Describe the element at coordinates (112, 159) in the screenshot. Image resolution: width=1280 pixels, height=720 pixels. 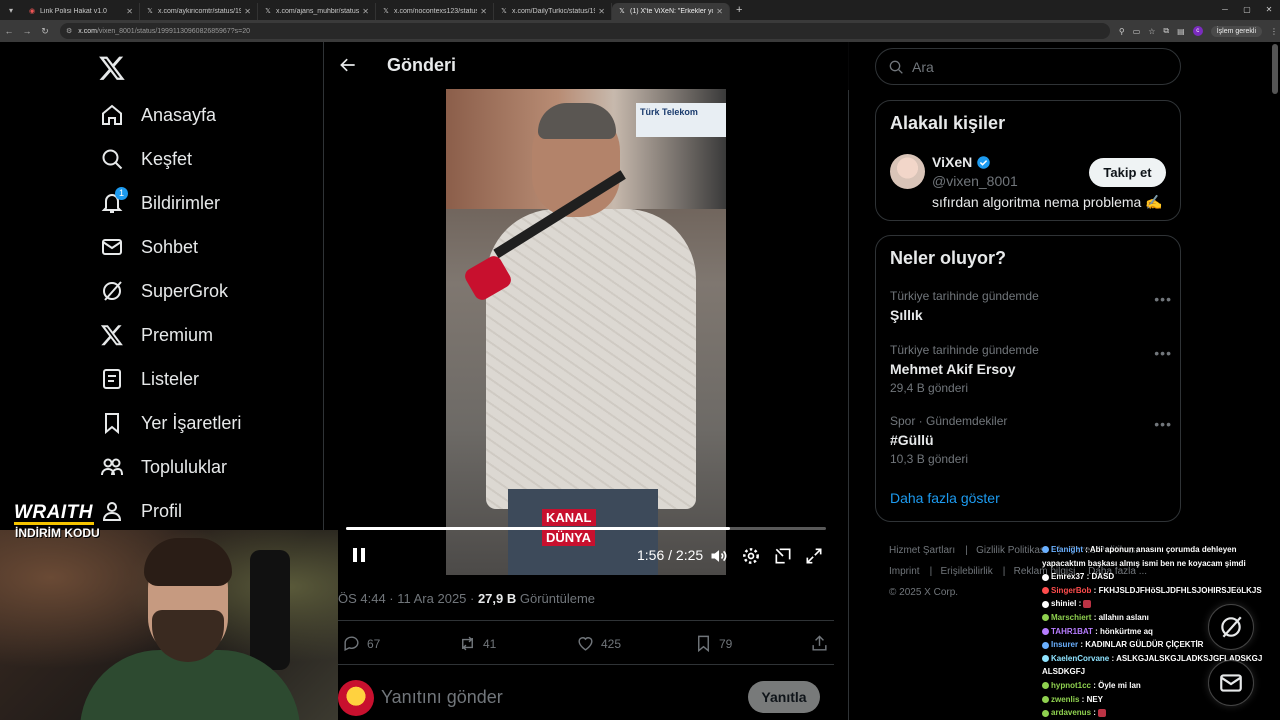
I see `search-icon` at that location.